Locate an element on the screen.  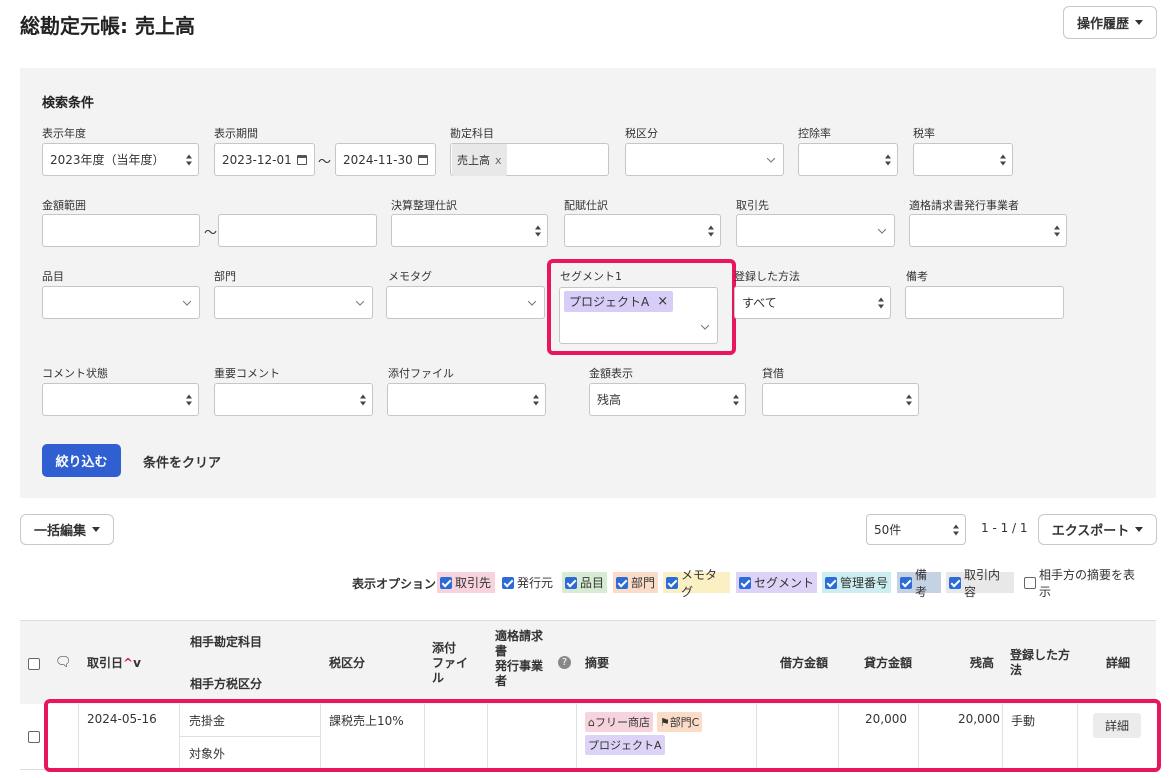
display-option-7: 備考 is located at coordinates (919, 583).